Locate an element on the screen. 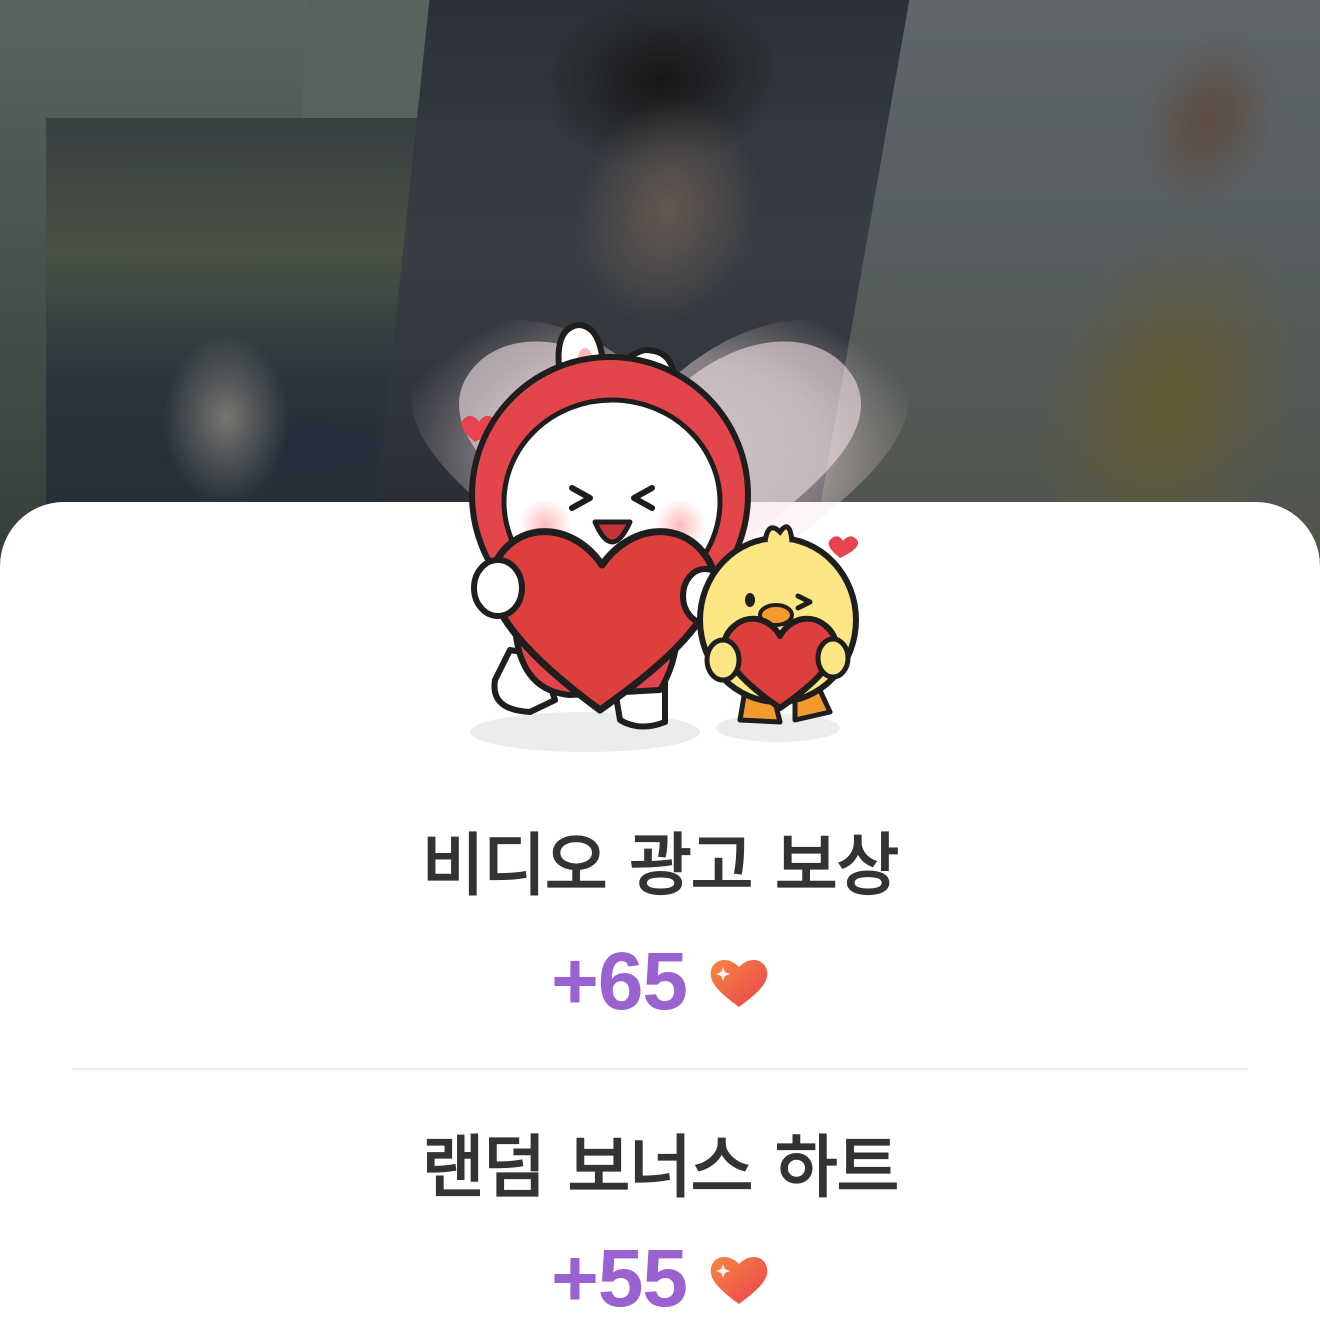  video-ad-reward-title: 비디오 광고 보상 is located at coordinates (660, 866).